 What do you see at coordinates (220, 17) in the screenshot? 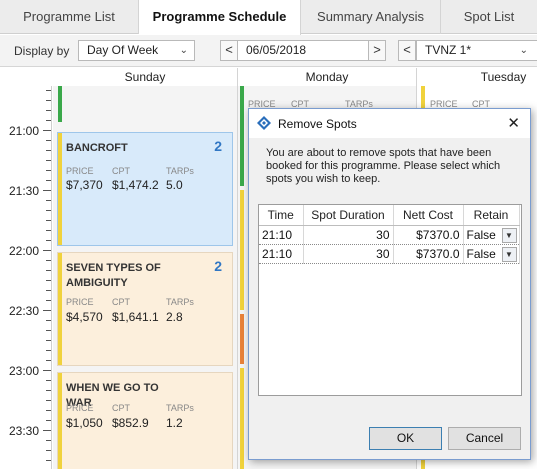
I see `tab-programme-schedule: Programme Schedule` at bounding box center [220, 17].